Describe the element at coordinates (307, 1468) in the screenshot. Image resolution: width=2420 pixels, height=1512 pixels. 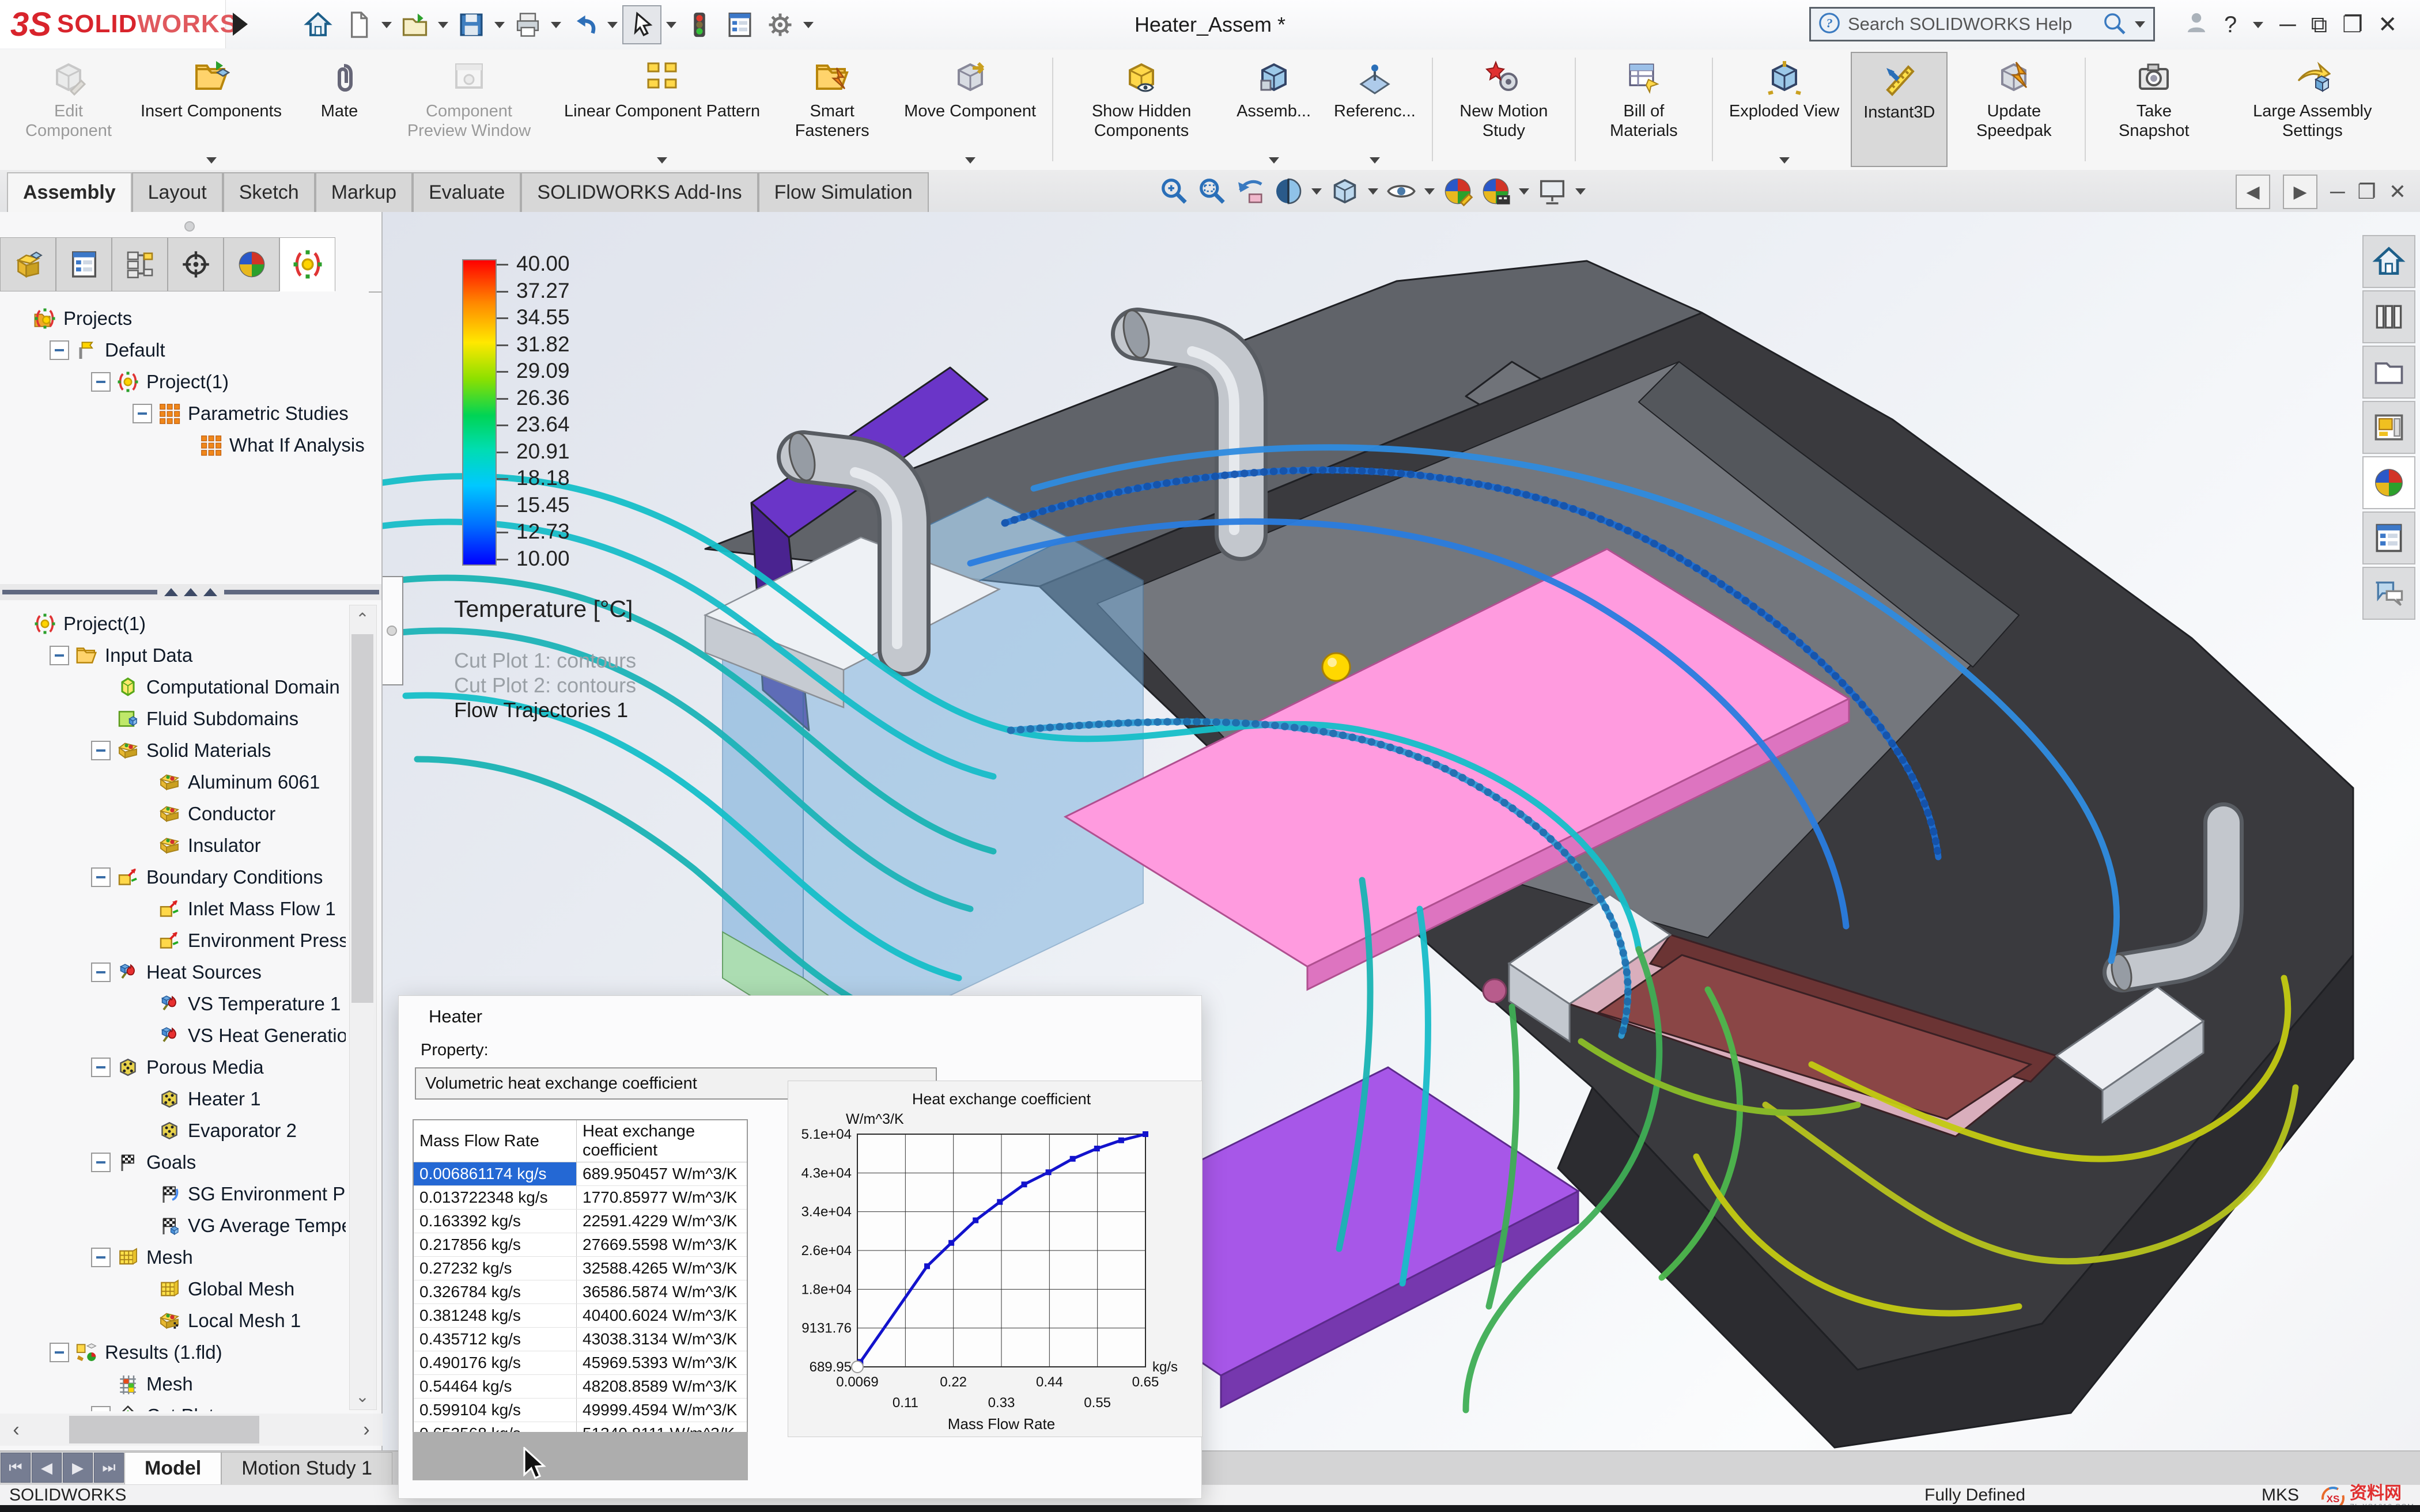
I see `doc-tab-motion-study-1: Motion Study 1` at that location.